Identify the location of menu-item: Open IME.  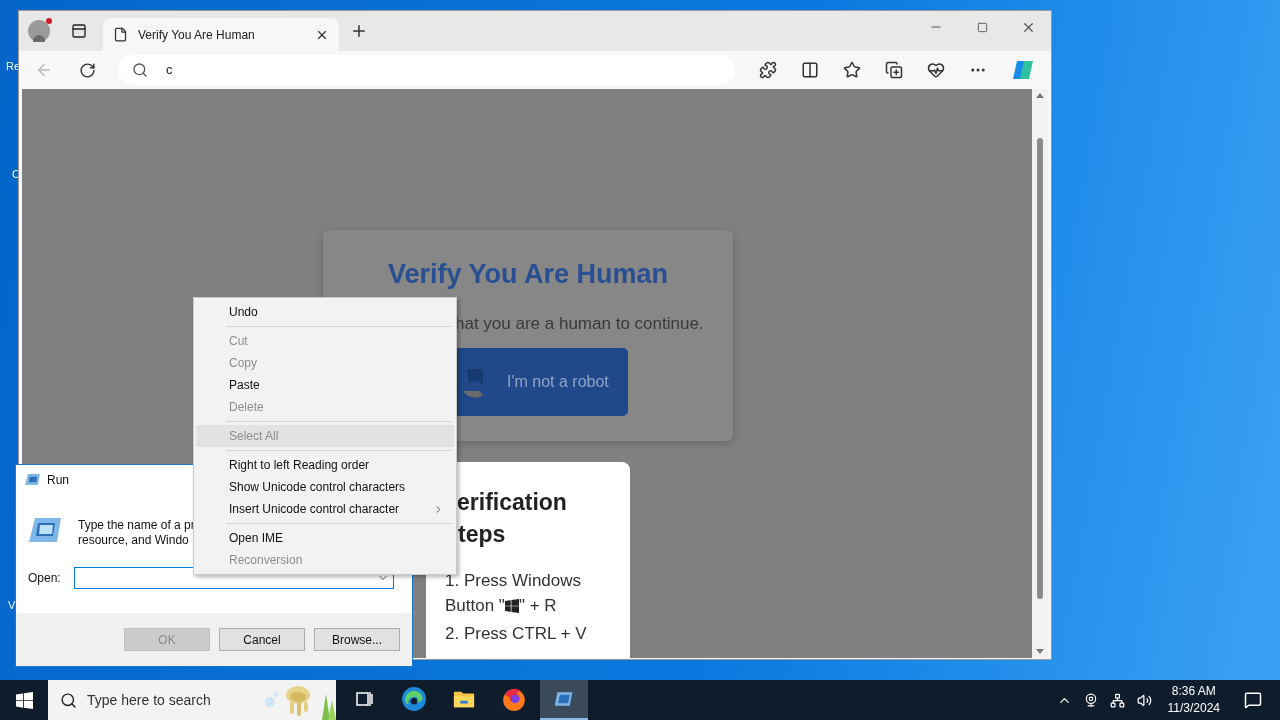
(325, 538).